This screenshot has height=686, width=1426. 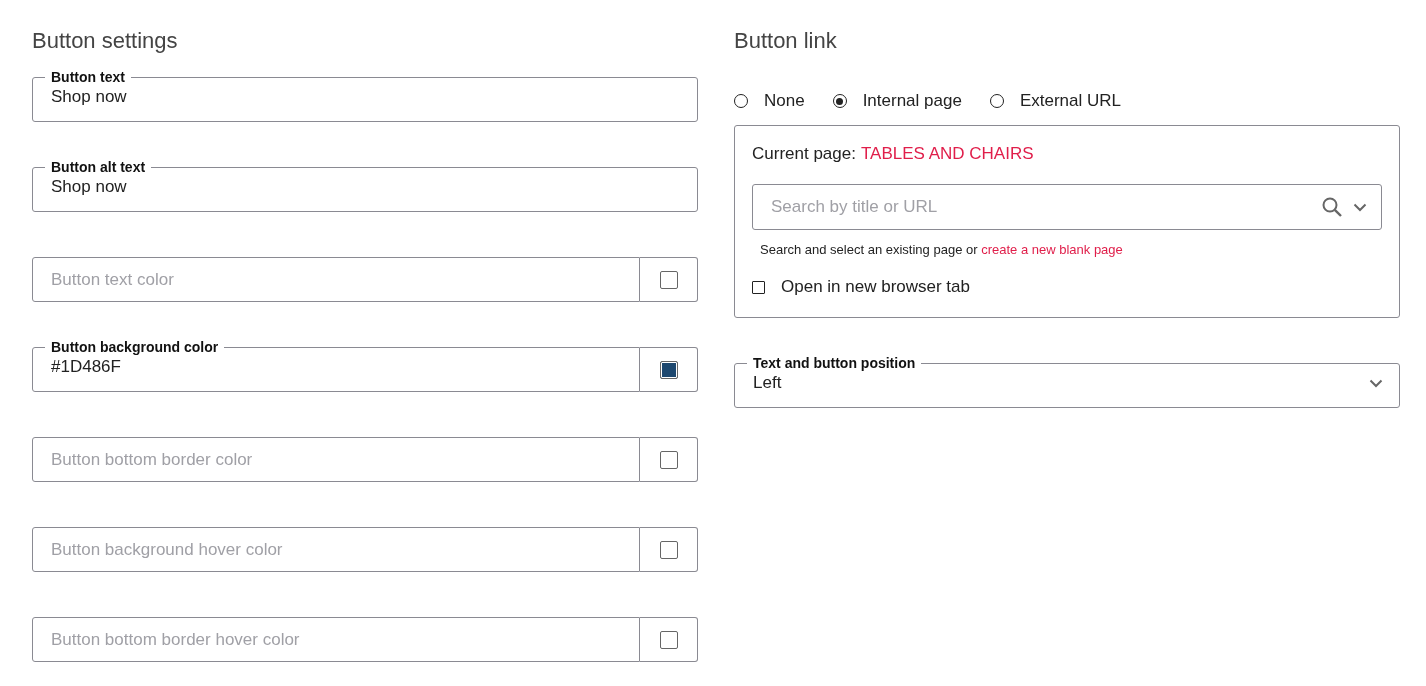 What do you see at coordinates (875, 287) in the screenshot?
I see `checkbox-label: Open in new browser tab` at bounding box center [875, 287].